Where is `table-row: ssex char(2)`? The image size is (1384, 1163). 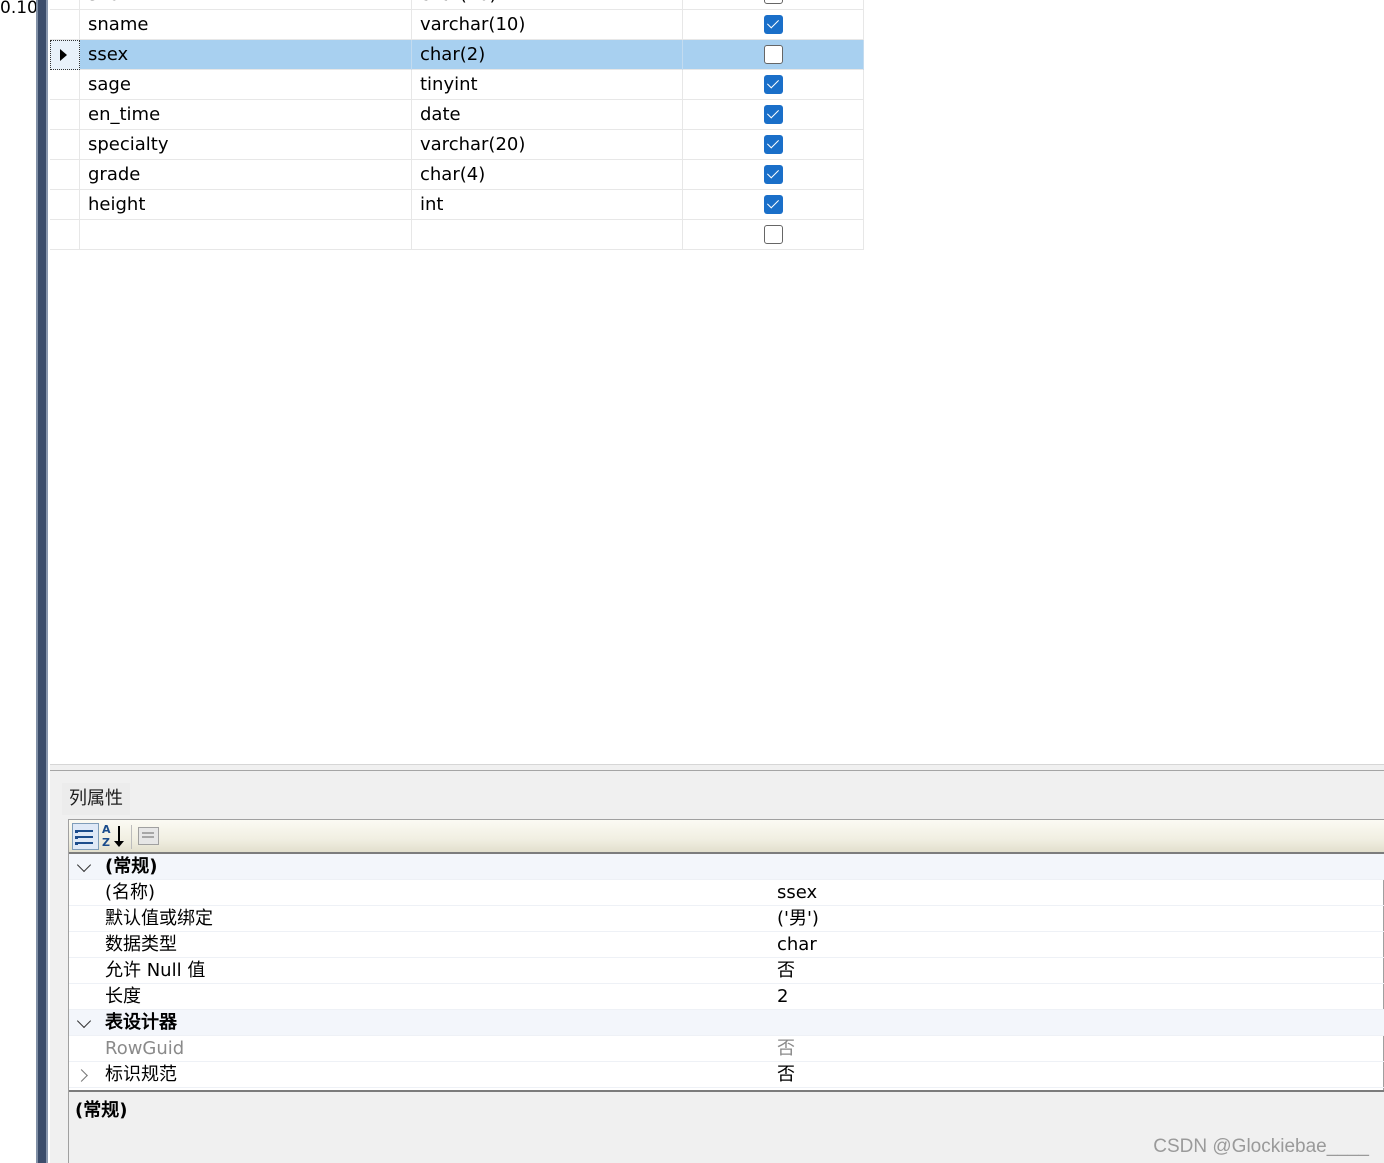
table-row: ssex char(2) is located at coordinates (457, 55).